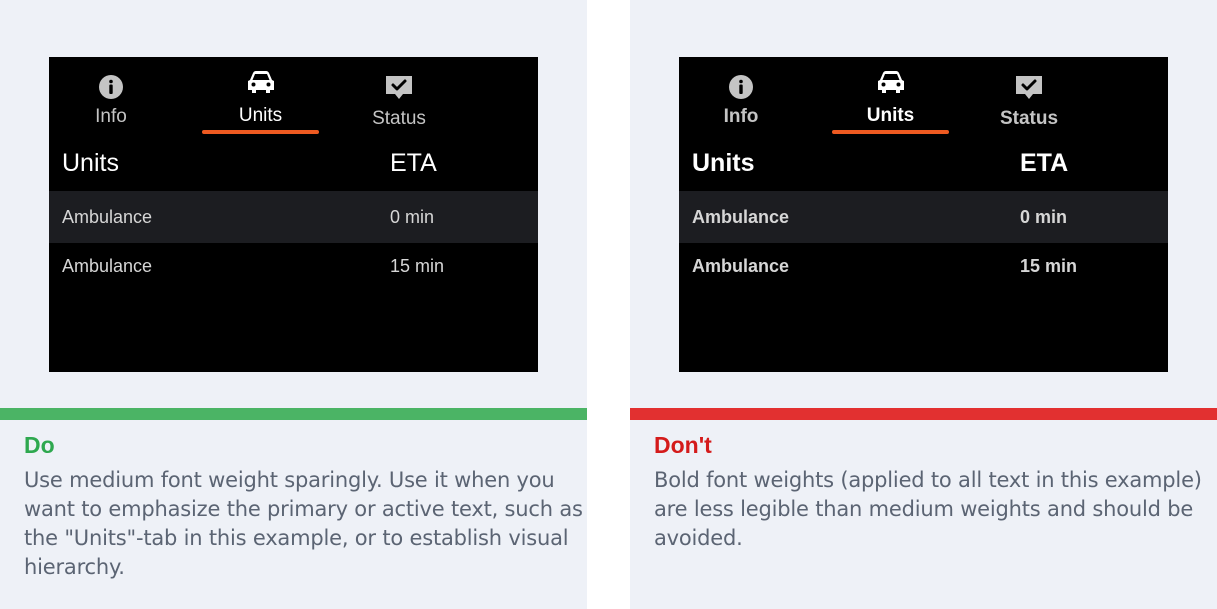 The image size is (1217, 609). Describe the element at coordinates (39, 445) in the screenshot. I see `do-heading: Do` at that location.